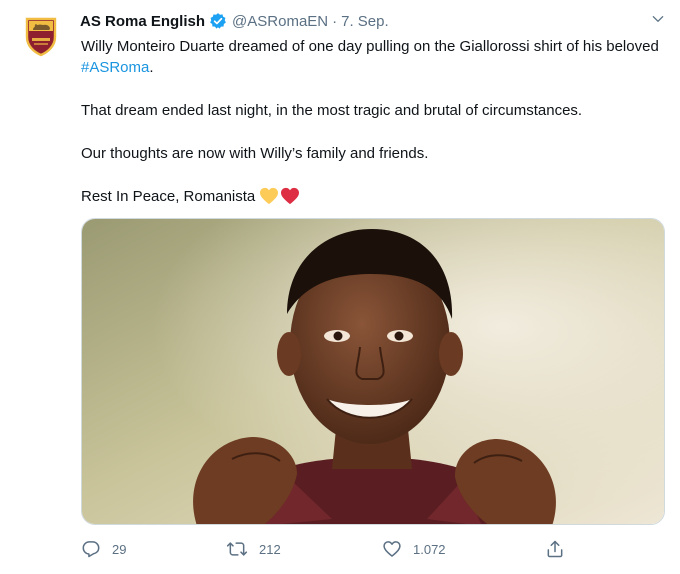 Image resolution: width=680 pixels, height=574 pixels. What do you see at coordinates (280, 21) in the screenshot?
I see `author-handle: @ASRomaEN` at bounding box center [280, 21].